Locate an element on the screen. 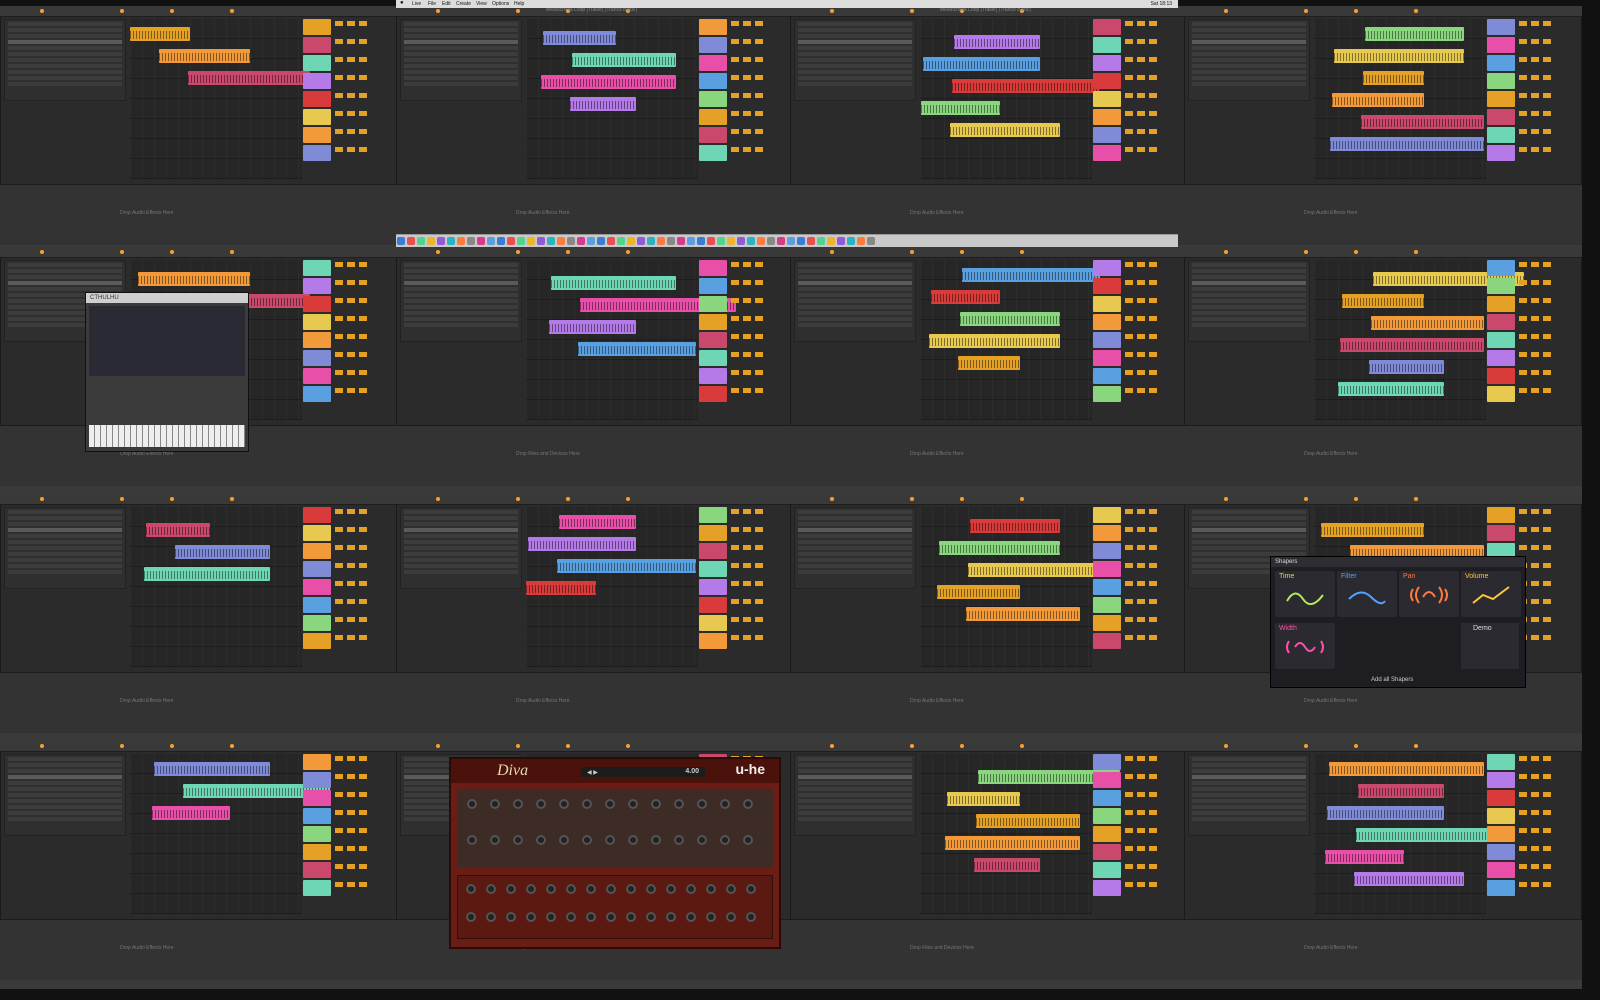 The image size is (1600, 1000). add-all-shapers-button: Add all Shapers is located at coordinates (1392, 680).